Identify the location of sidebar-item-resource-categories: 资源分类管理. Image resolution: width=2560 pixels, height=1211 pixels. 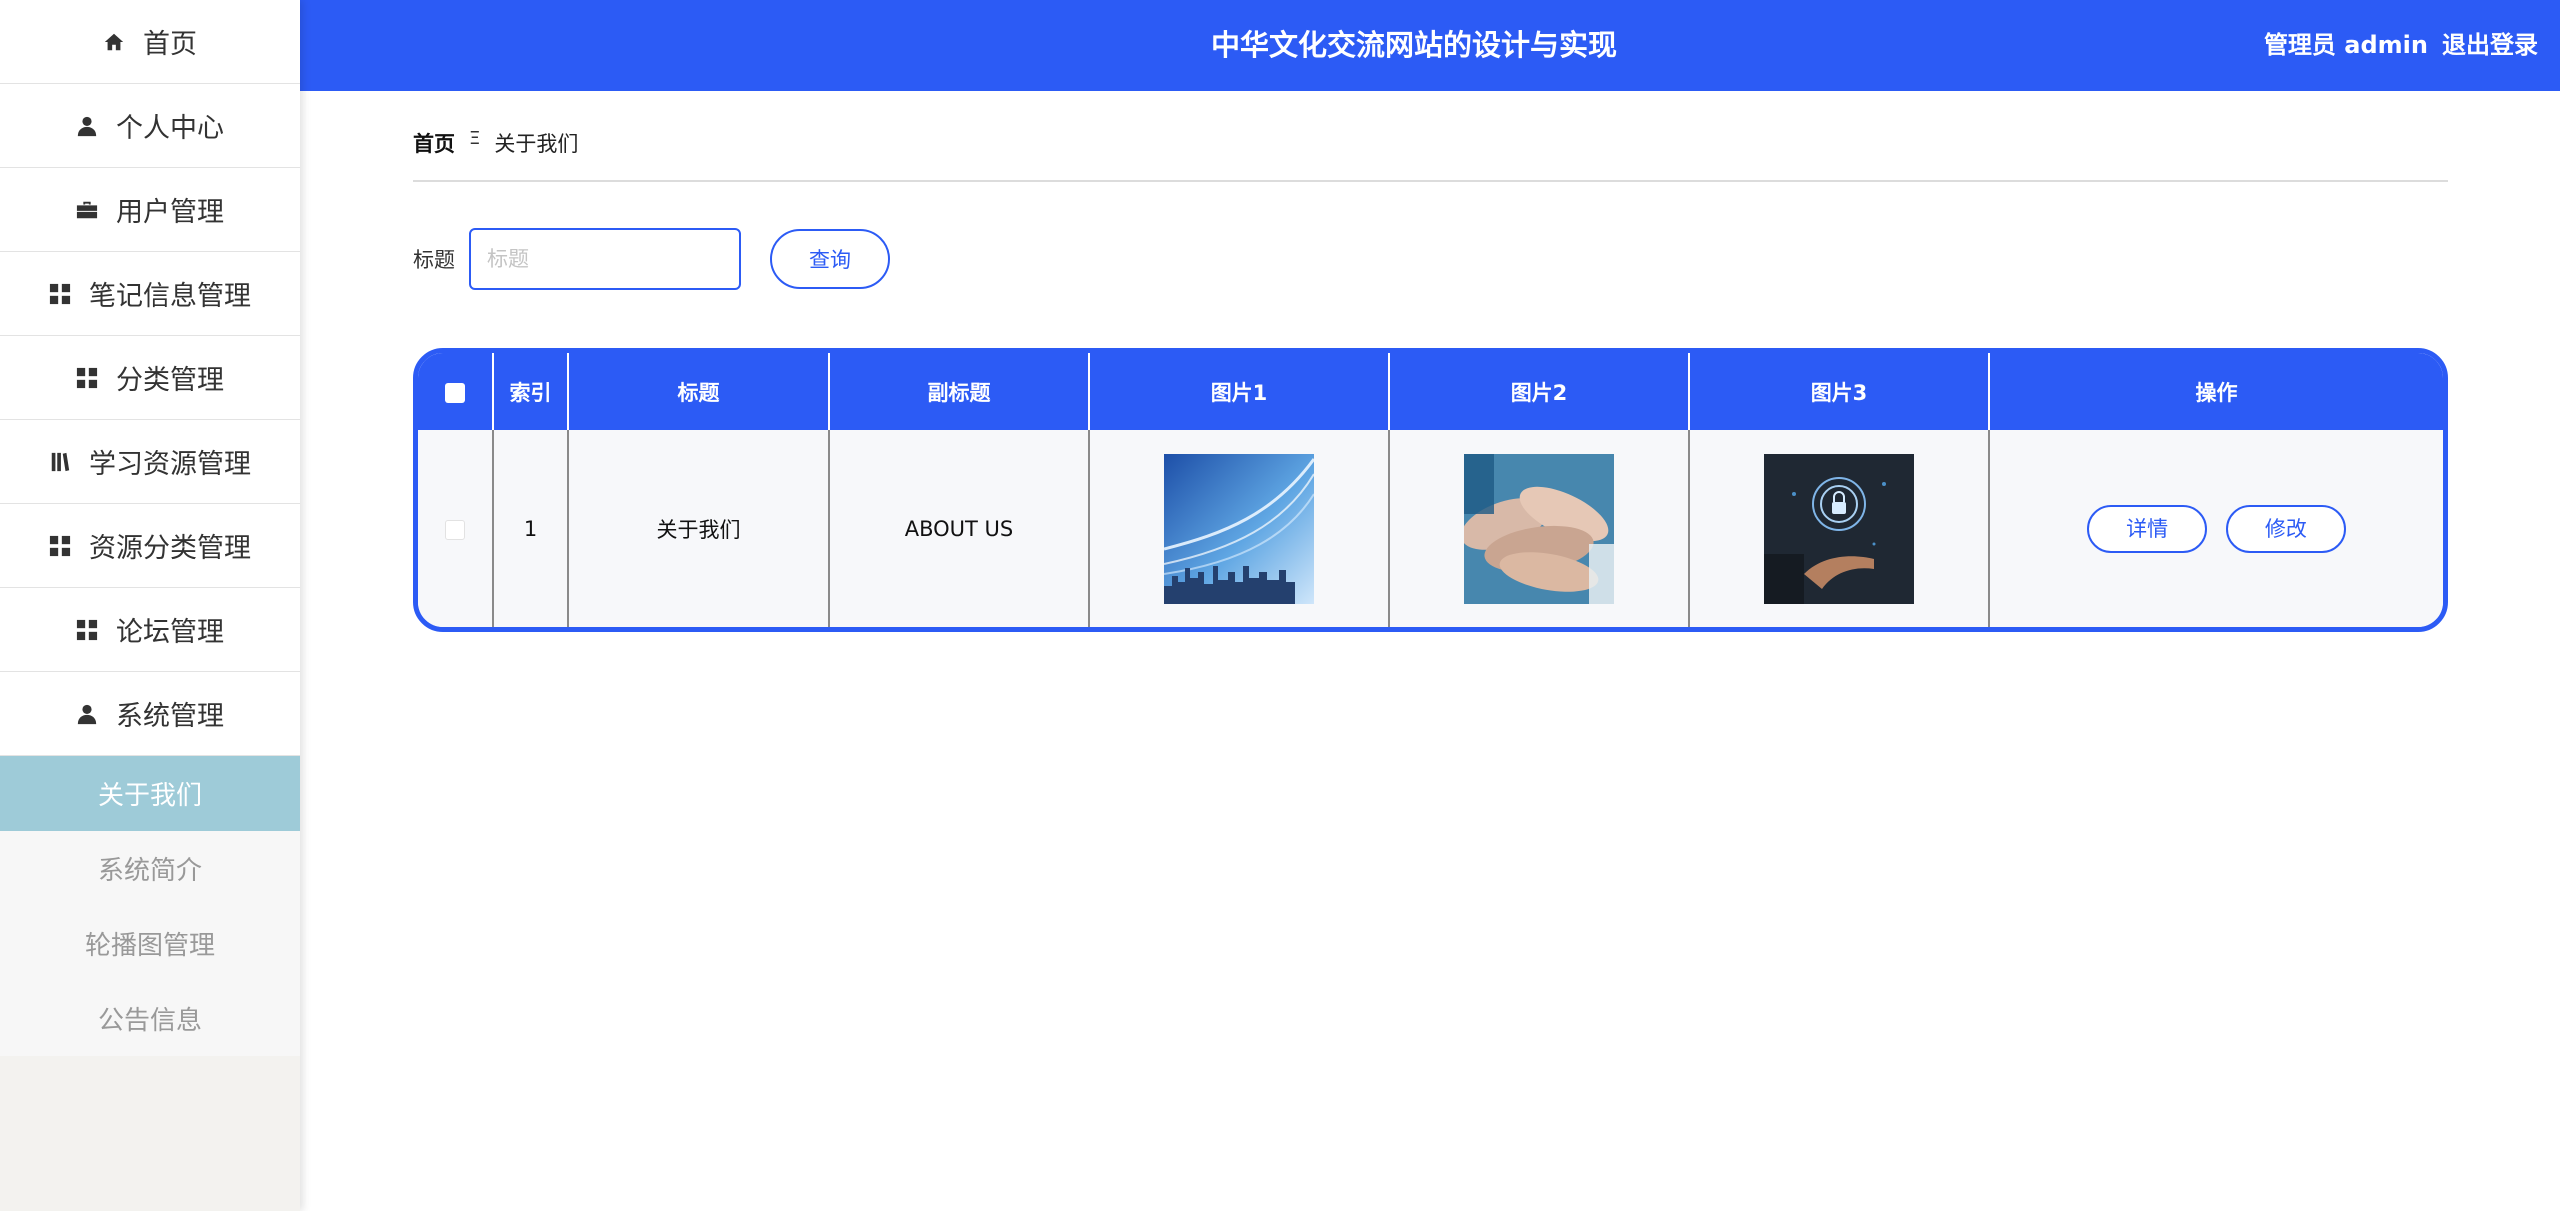
(150, 546).